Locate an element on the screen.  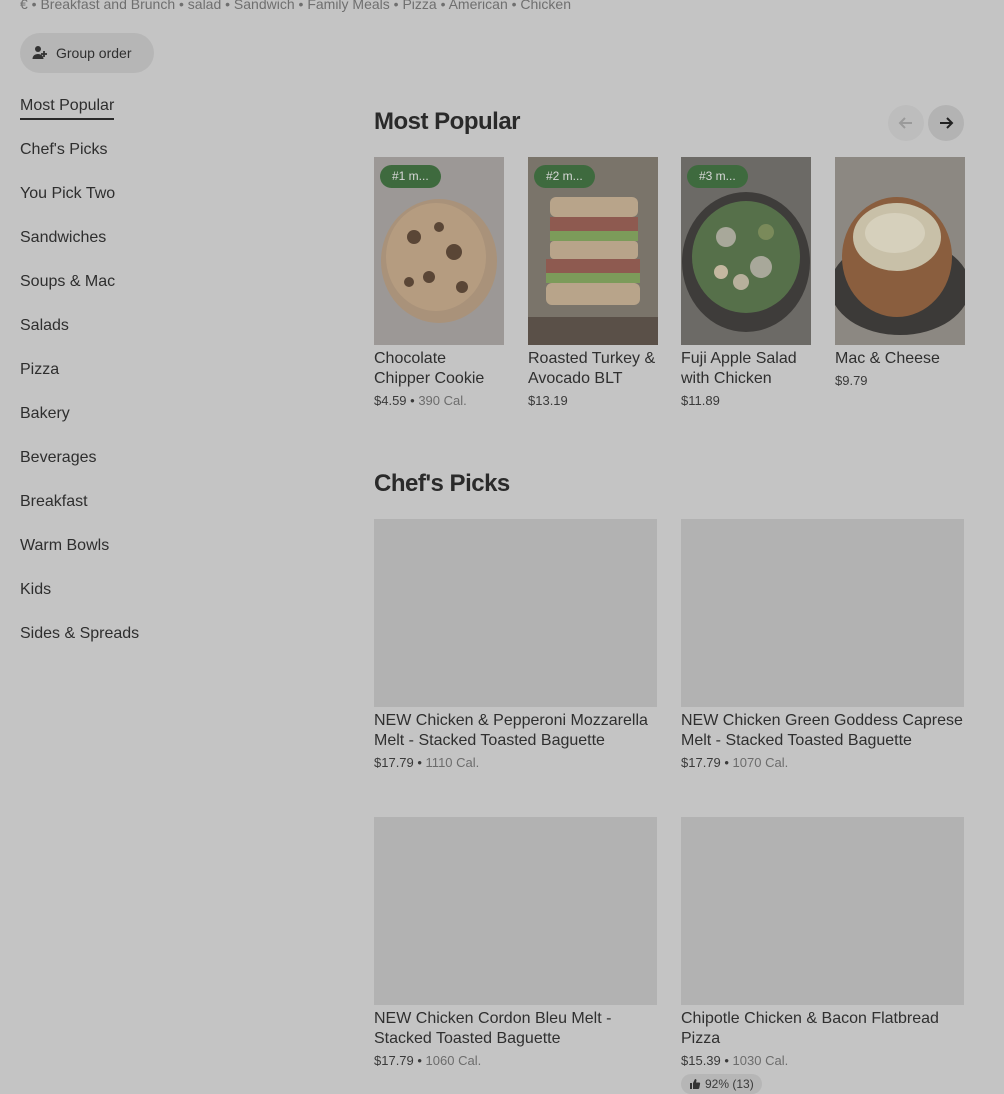
rating-badge: 92% (13) is located at coordinates (721, 1084).